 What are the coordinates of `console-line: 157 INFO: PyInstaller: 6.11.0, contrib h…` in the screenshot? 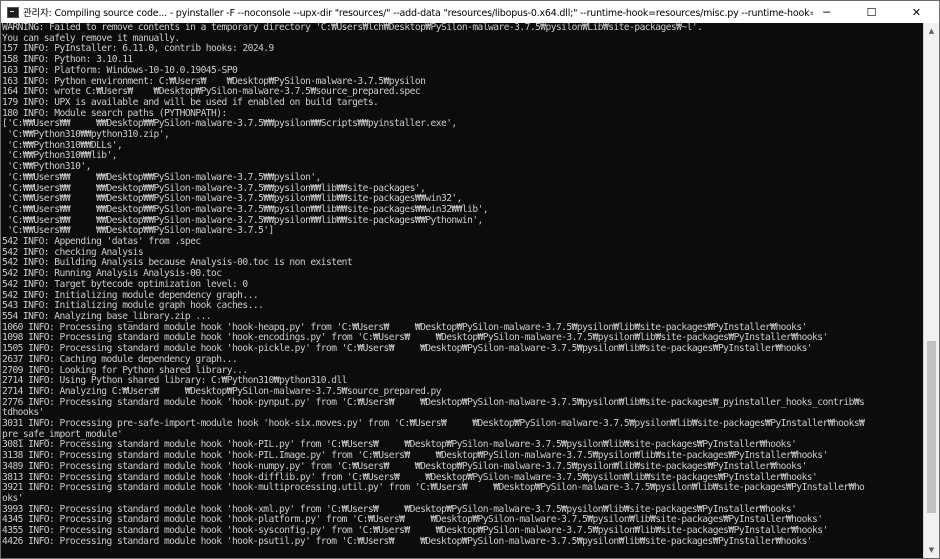 It's located at (138, 49).